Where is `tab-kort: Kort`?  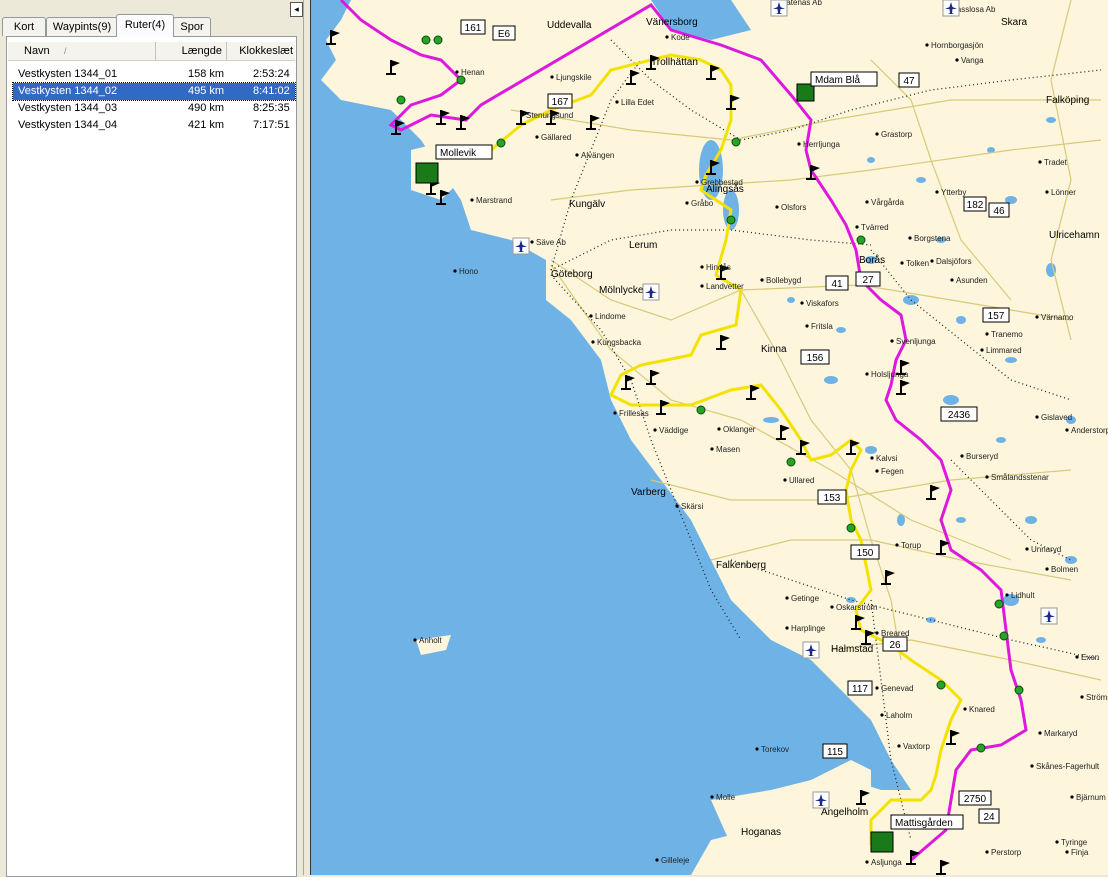
tab-kort: Kort is located at coordinates (24, 26).